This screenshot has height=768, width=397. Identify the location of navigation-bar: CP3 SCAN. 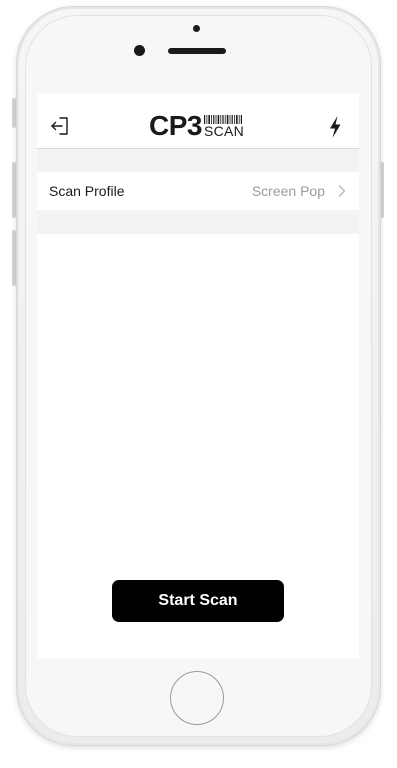
(198, 121).